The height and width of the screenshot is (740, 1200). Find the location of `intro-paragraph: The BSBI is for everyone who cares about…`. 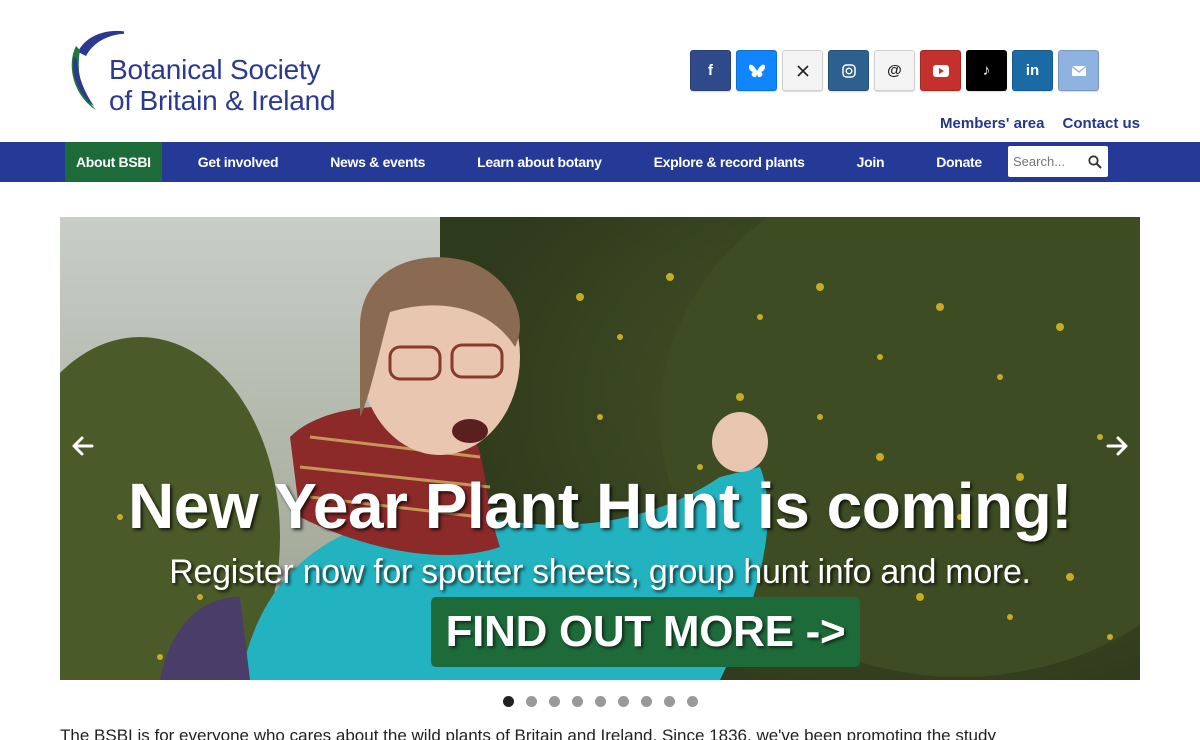

intro-paragraph: The BSBI is for everyone who cares about… is located at coordinates (528, 733).